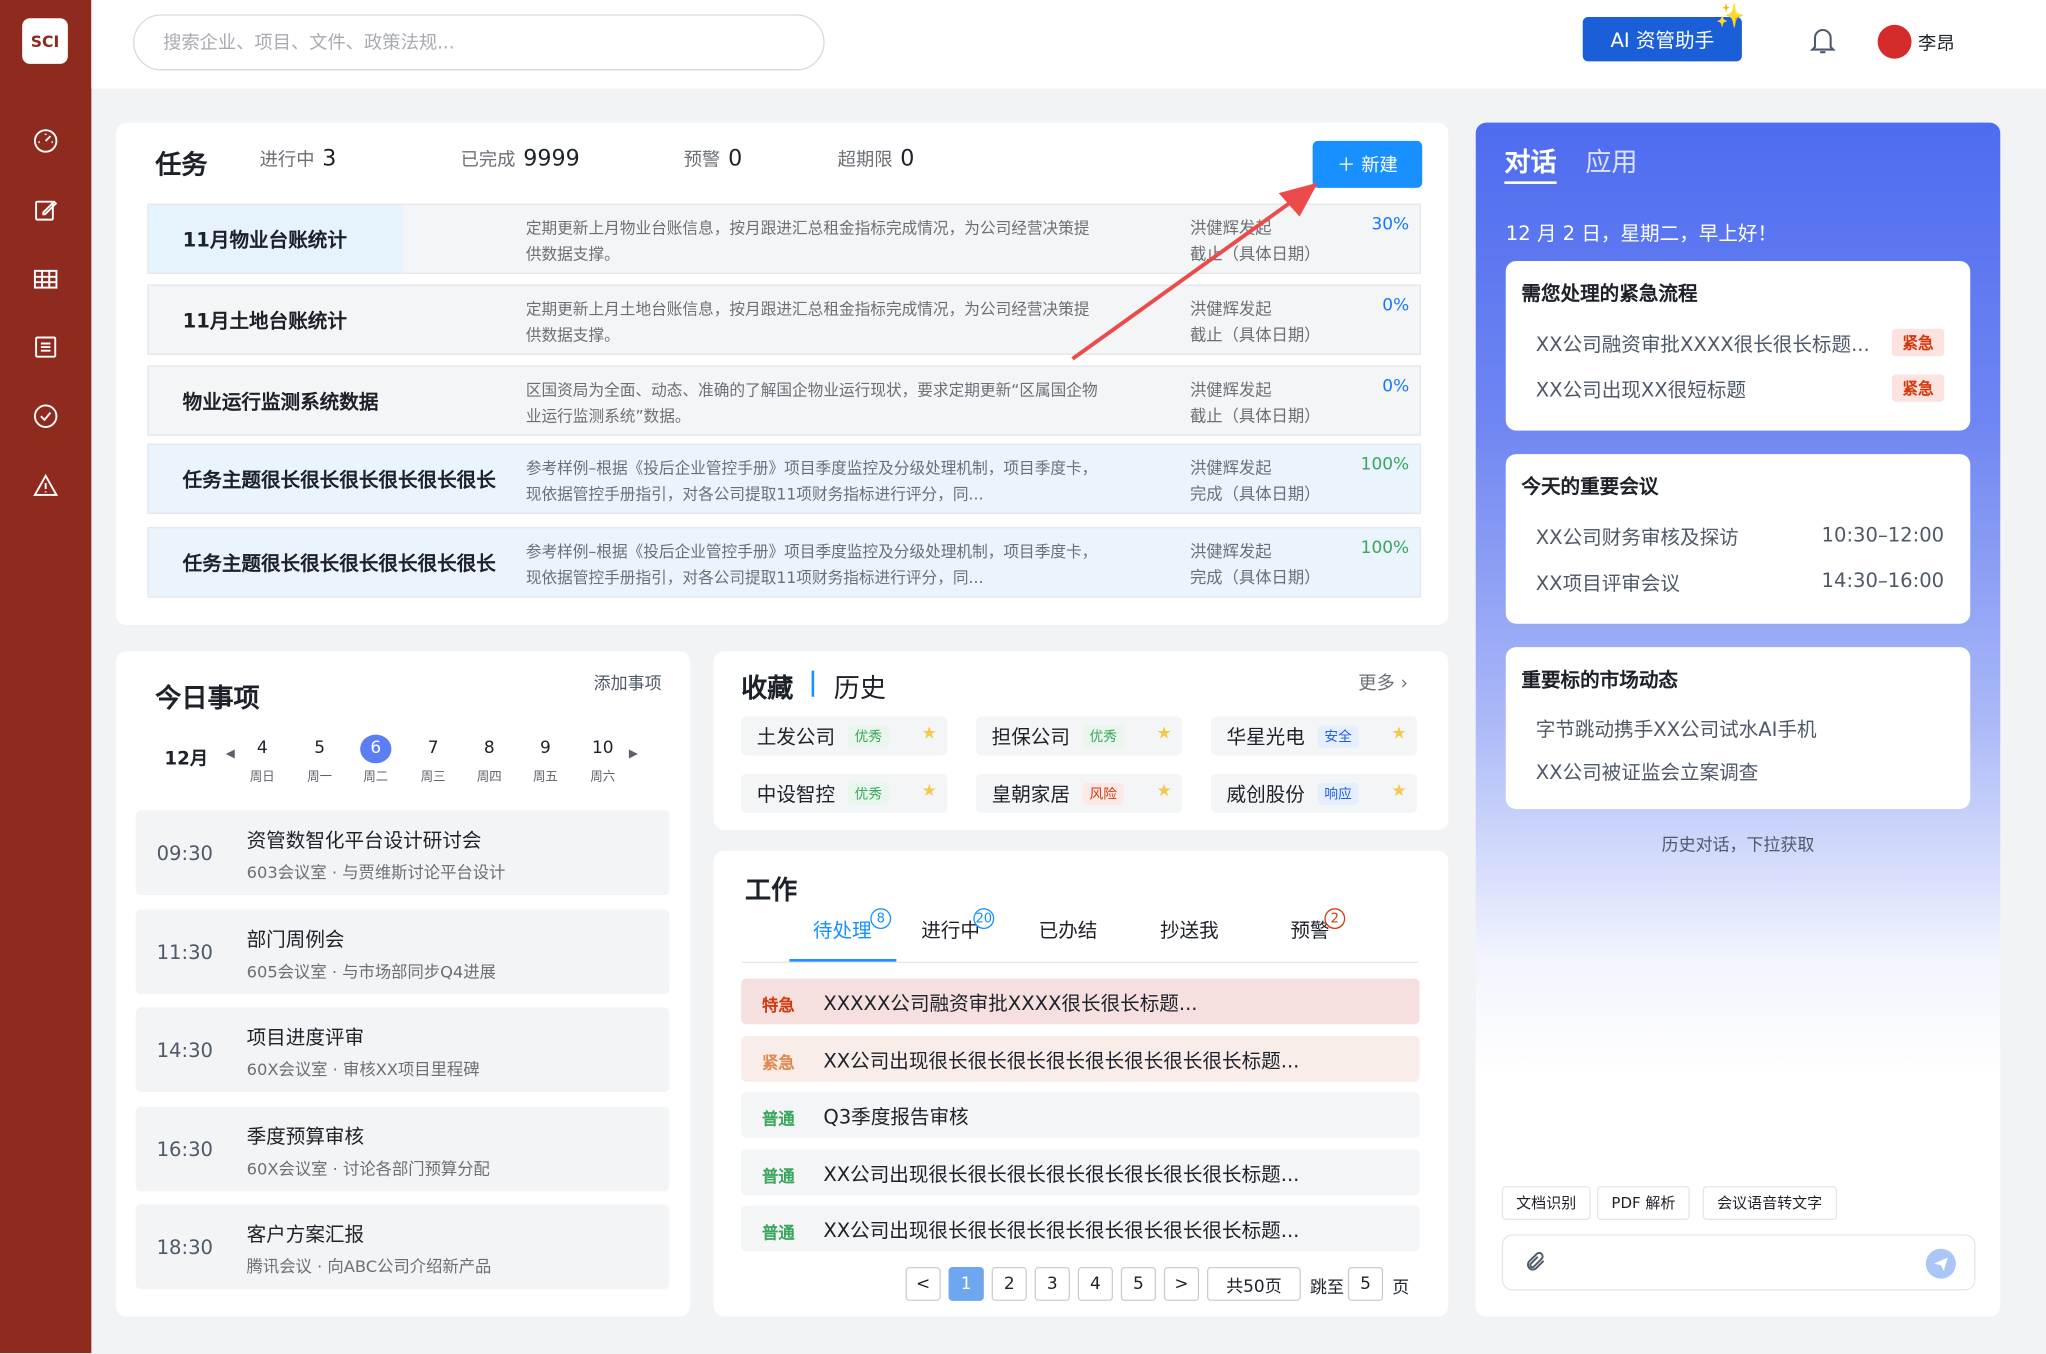  Describe the element at coordinates (843, 960) in the screenshot. I see `active-tab-indicator` at that location.